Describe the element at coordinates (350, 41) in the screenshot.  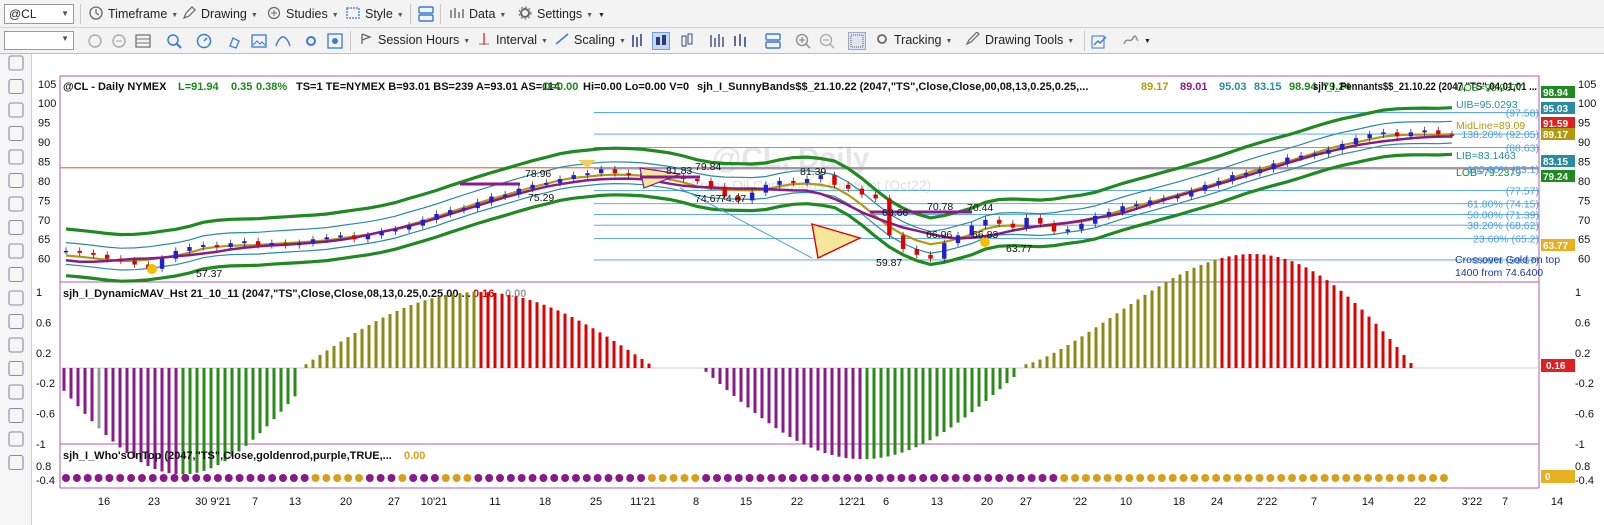
I see `divider` at that location.